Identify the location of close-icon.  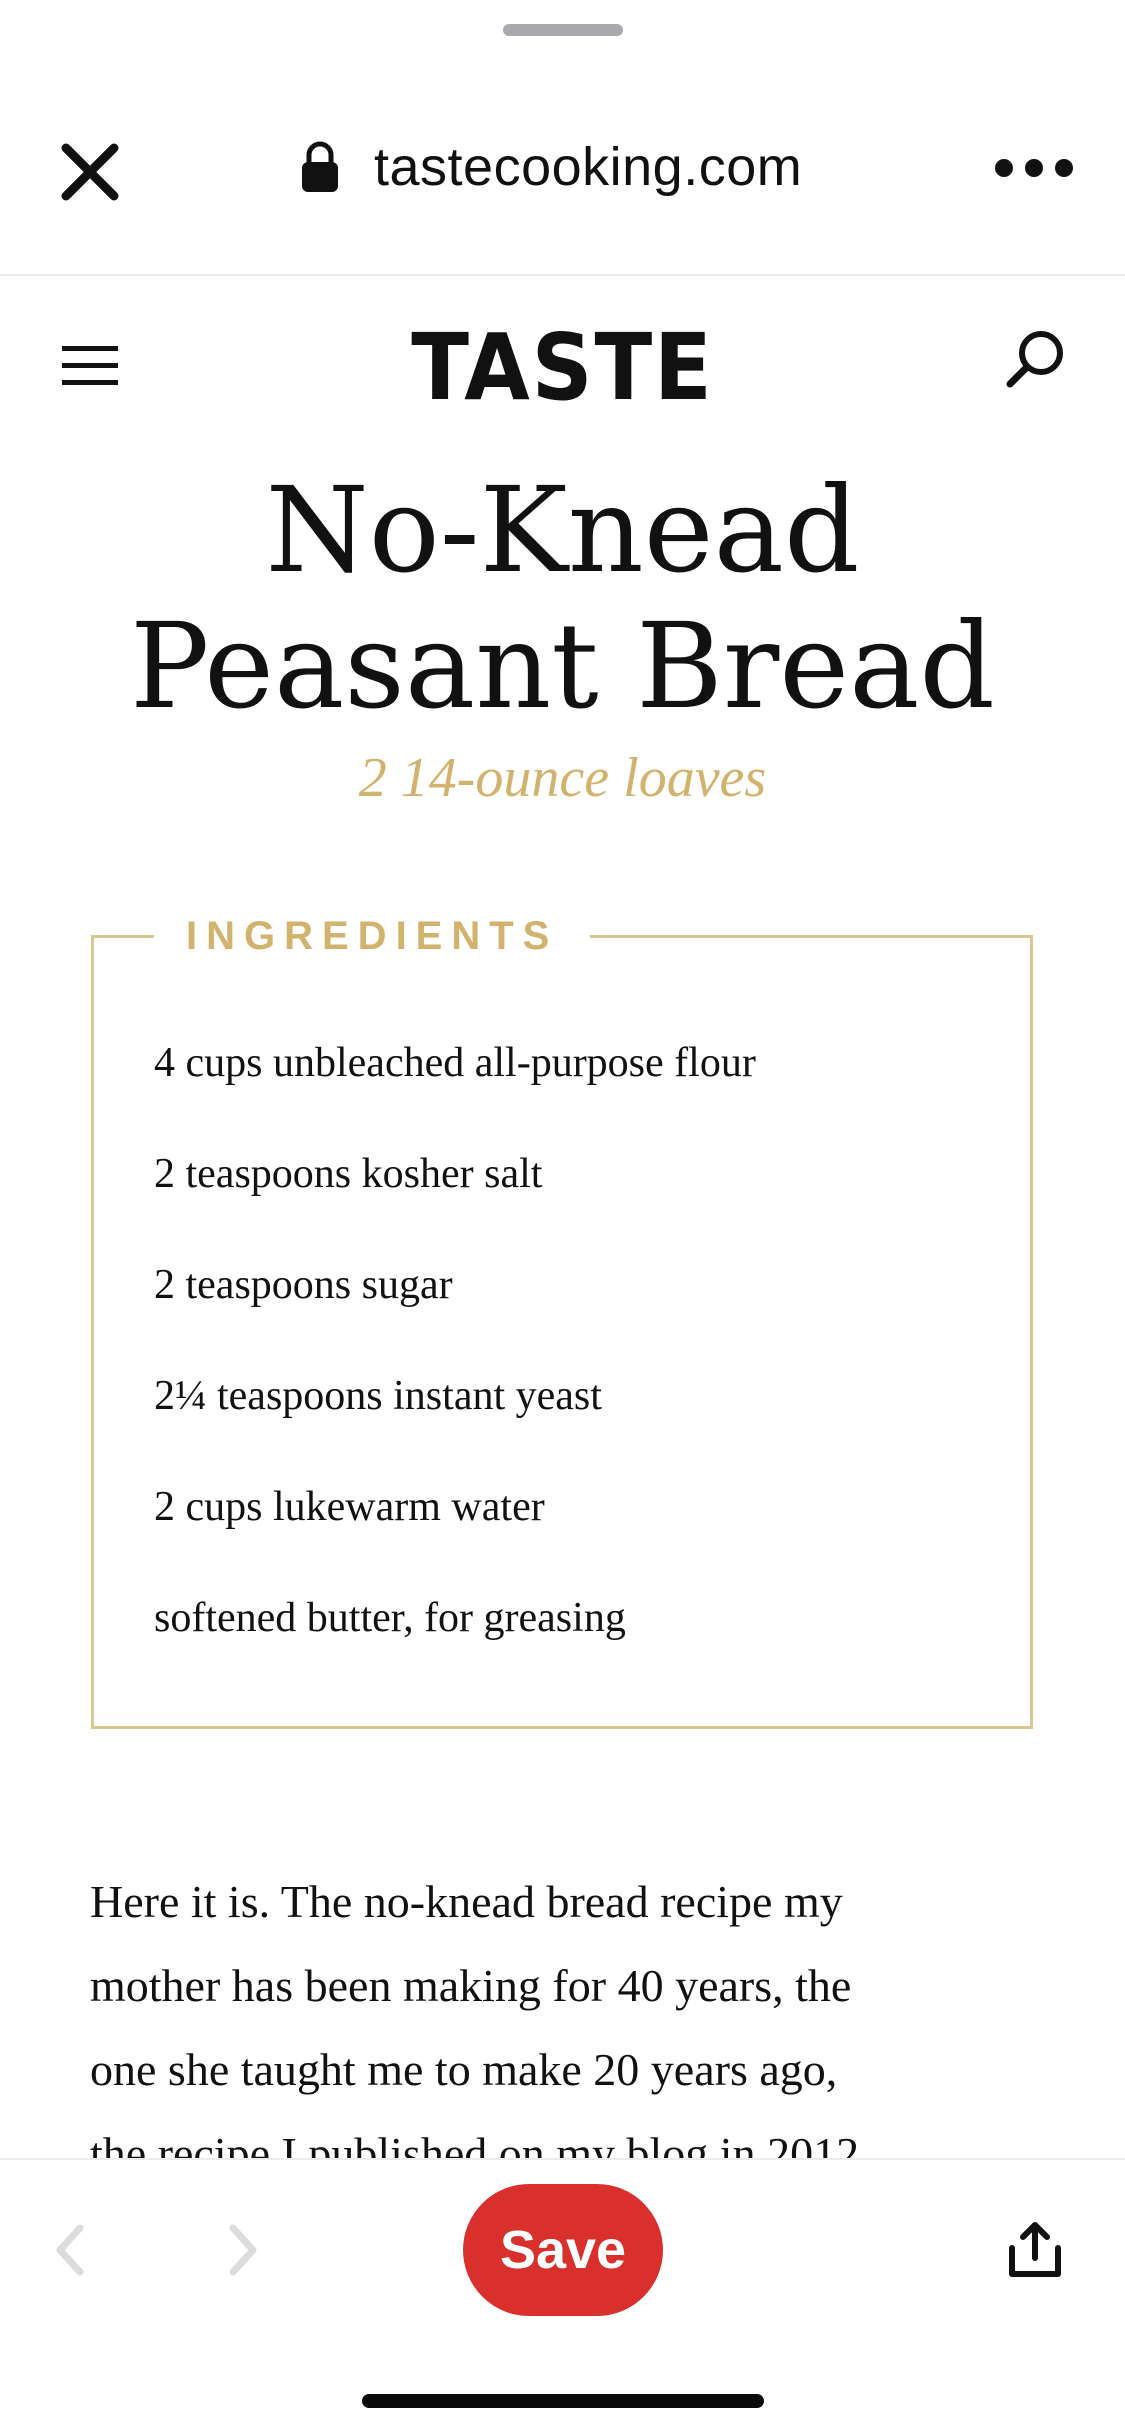
(90, 172).